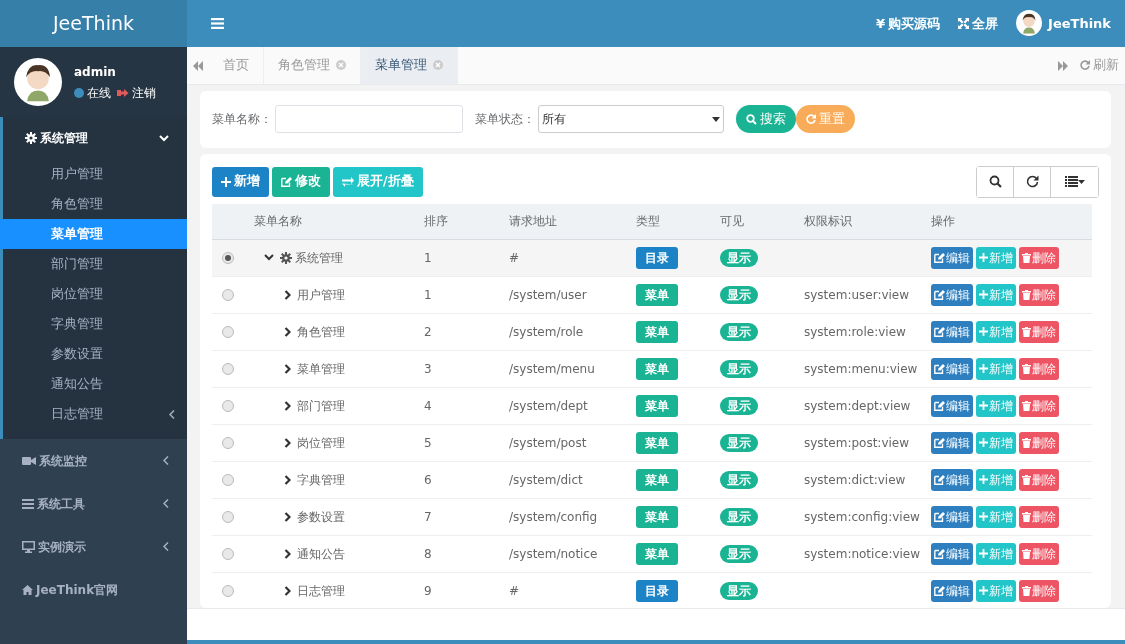 The height and width of the screenshot is (644, 1125). Describe the element at coordinates (95, 354) in the screenshot. I see `sidebar-item: 参数设置` at that location.